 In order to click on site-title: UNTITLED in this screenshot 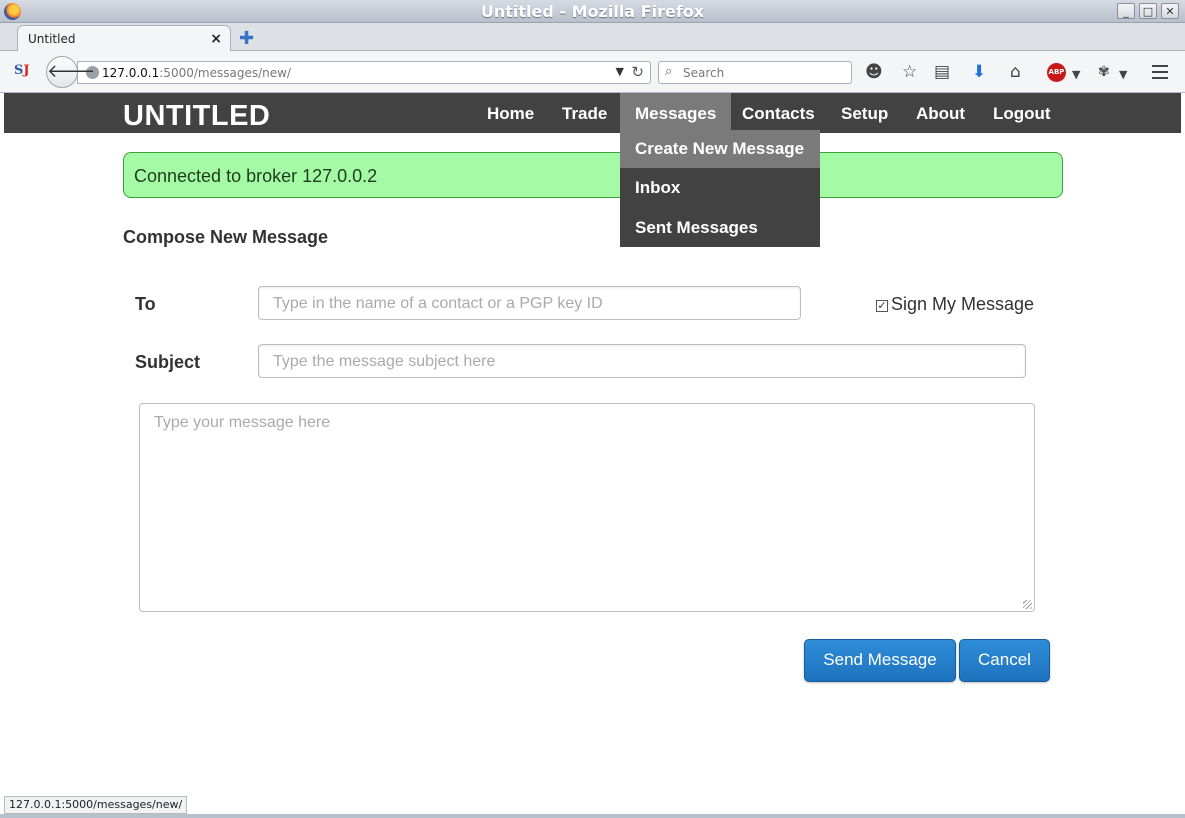, I will do `click(196, 116)`.